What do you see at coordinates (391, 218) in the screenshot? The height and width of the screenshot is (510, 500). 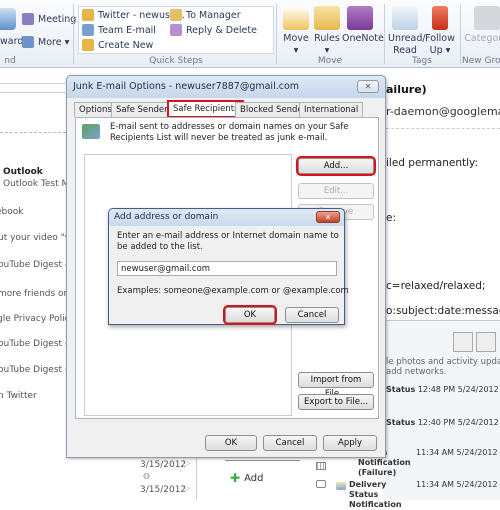 I see `message-body-line: e:` at bounding box center [391, 218].